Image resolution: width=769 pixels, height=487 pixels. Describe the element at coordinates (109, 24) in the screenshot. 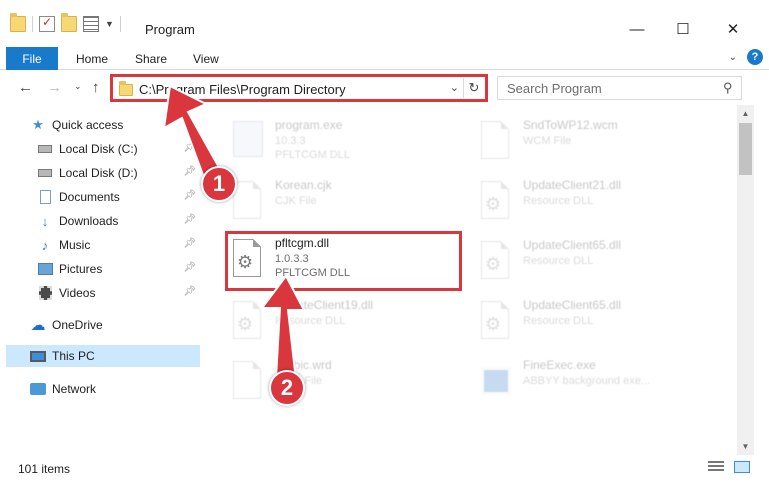

I see `customize-toolbar-chevron-icon: ▼` at that location.